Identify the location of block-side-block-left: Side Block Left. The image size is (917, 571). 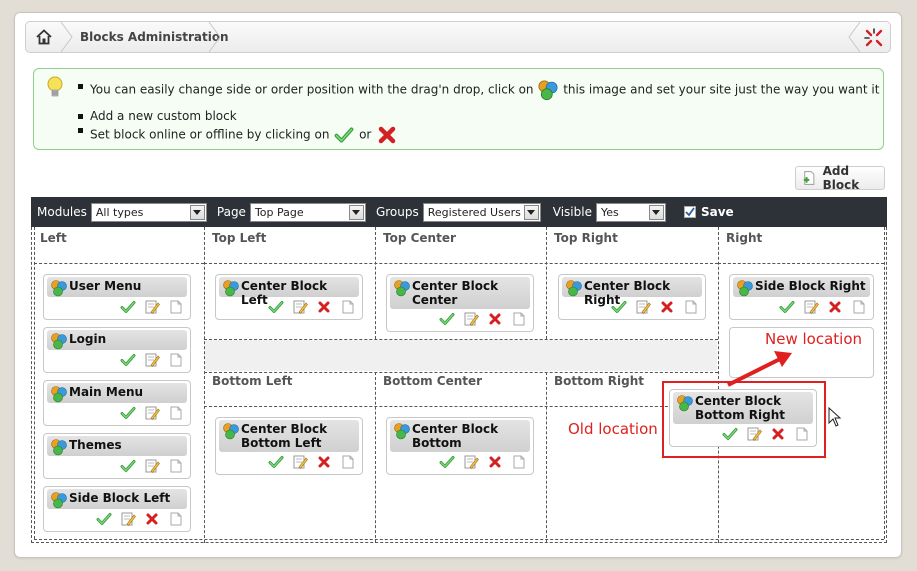
(117, 509).